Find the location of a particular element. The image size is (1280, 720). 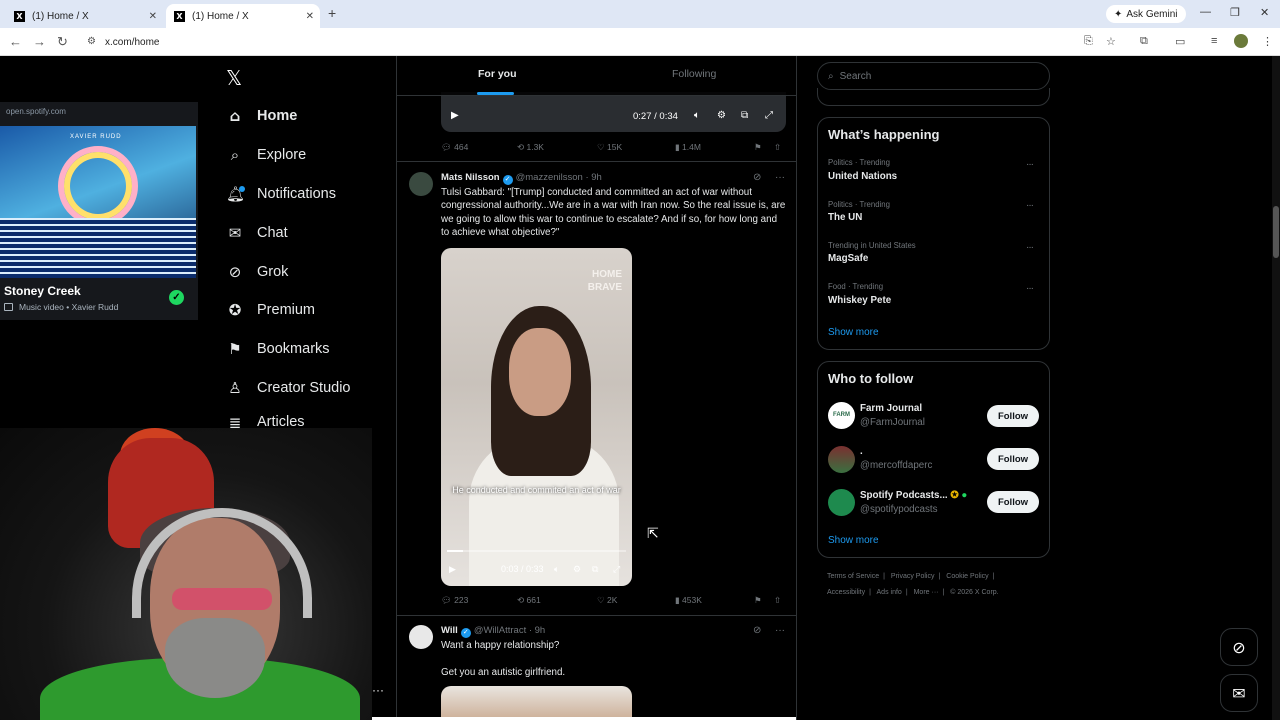

site-info-icon: ⚙ is located at coordinates (91, 41).